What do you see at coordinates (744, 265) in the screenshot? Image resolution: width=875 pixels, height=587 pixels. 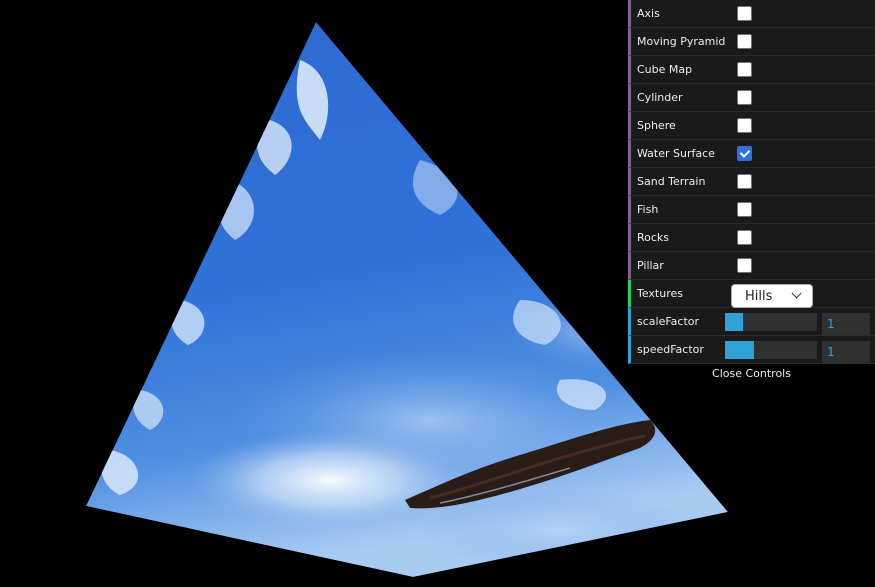 I see `pillar-checkbox` at bounding box center [744, 265].